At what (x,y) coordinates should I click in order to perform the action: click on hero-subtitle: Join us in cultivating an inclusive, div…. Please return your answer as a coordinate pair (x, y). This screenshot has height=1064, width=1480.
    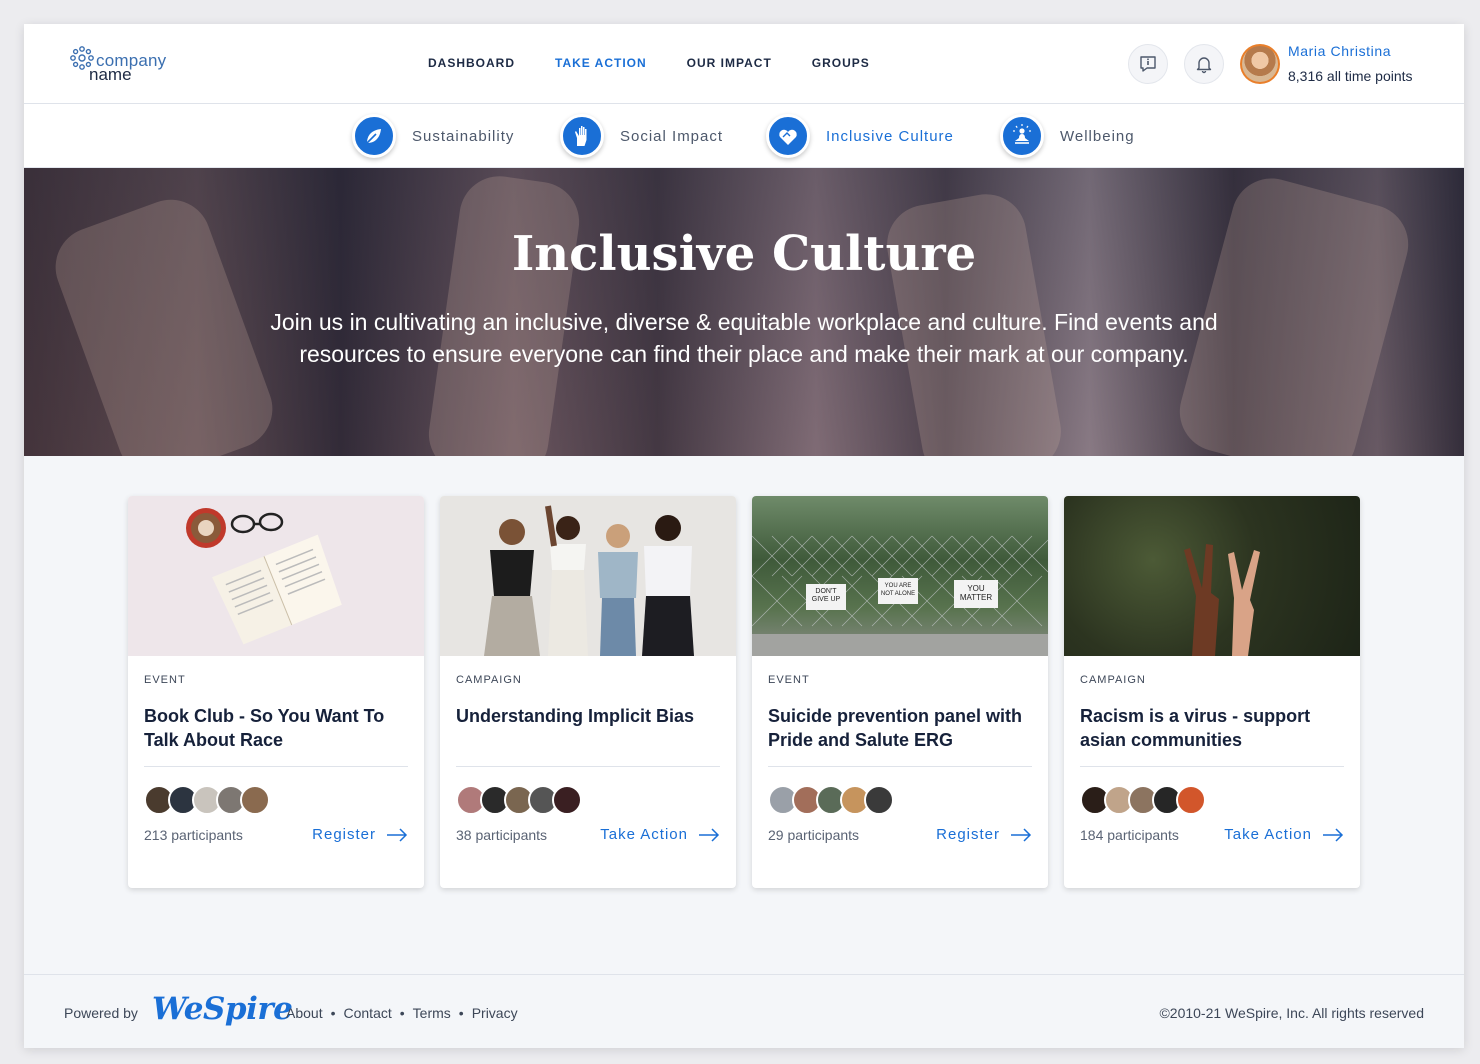
    Looking at the image, I should click on (744, 338).